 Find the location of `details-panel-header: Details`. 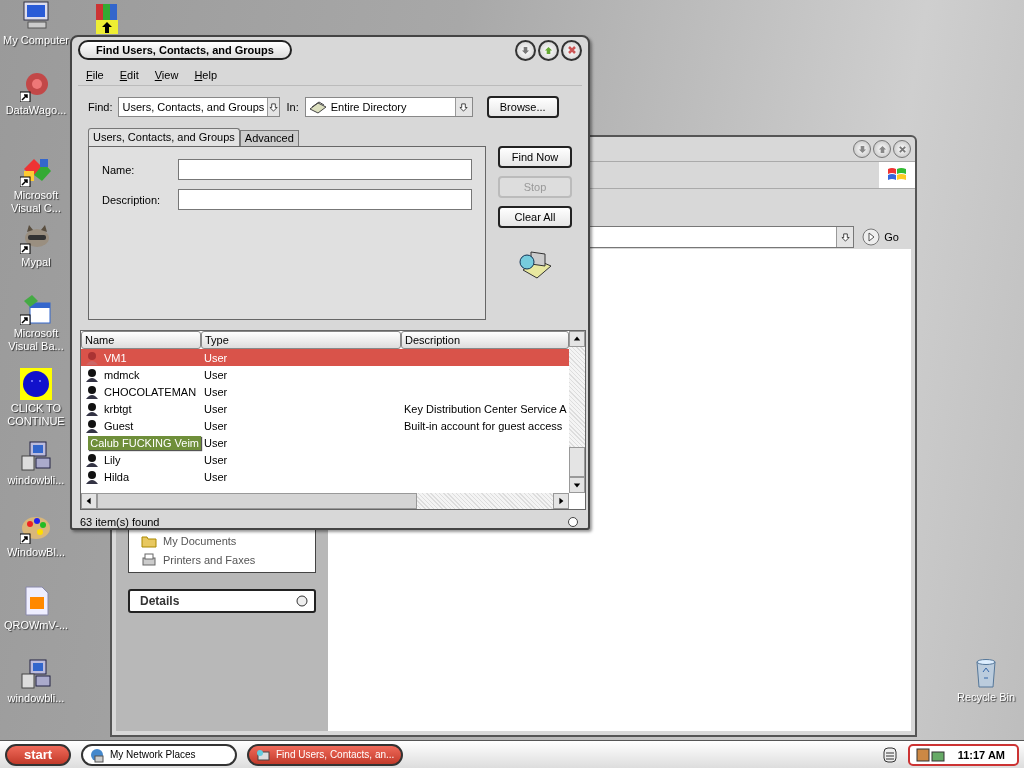

details-panel-header: Details is located at coordinates (222, 601).